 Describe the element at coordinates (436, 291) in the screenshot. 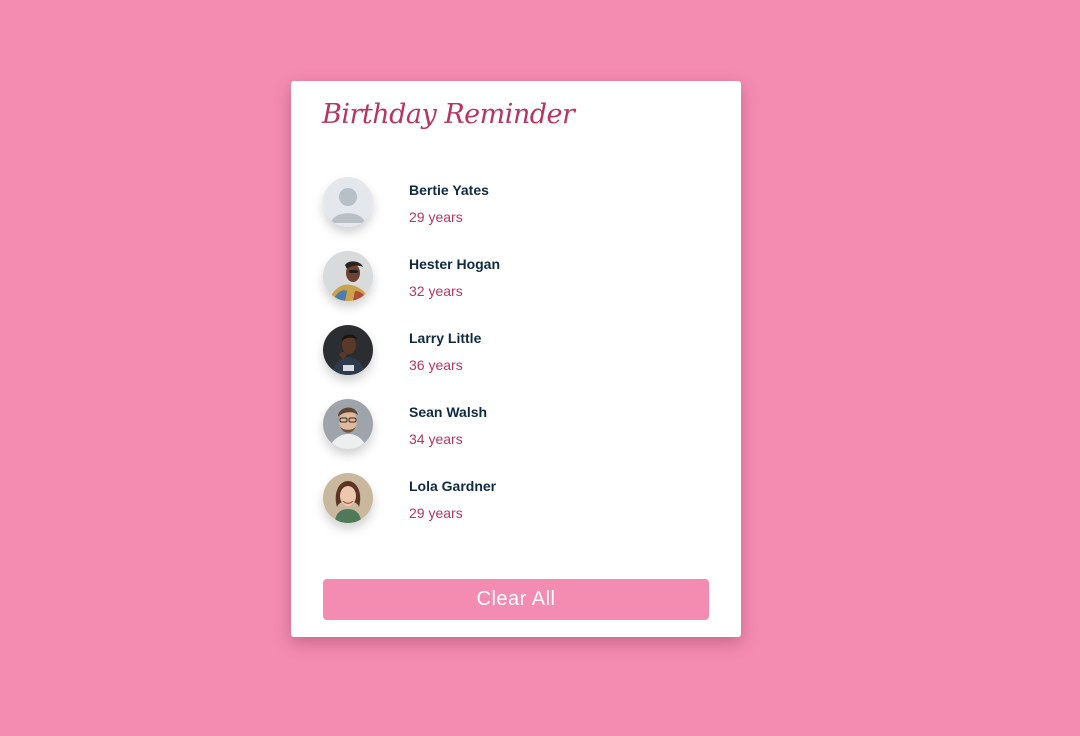

I see `person-age: 32 years` at that location.